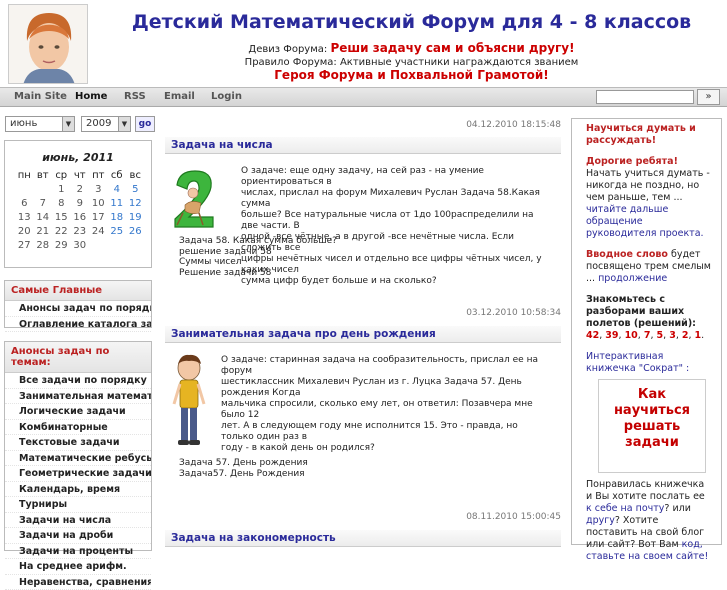 This screenshot has height=590, width=727. Describe the element at coordinates (78, 567) in the screenshot. I see `topic-link: На среднее арифм.` at that location.